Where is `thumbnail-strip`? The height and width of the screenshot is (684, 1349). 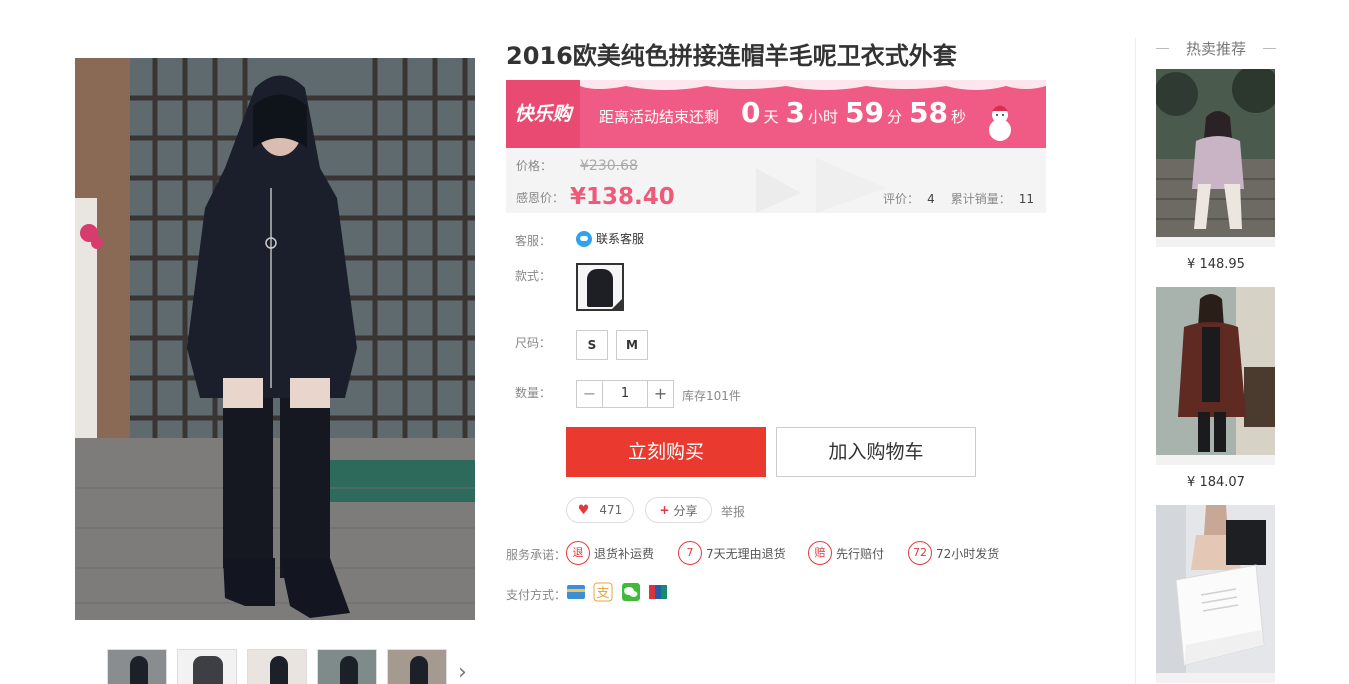
thumbnail-strip is located at coordinates (277, 666).